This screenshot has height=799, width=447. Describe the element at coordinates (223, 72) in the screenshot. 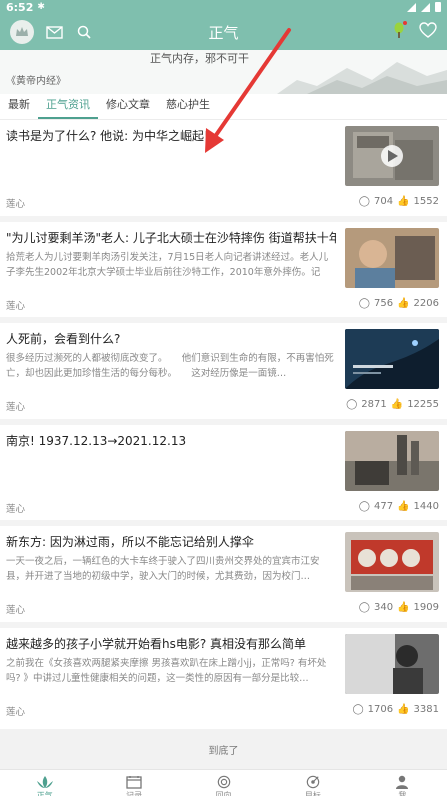

I see `quote-banner: 正气内存，邪不可干 《黄帝内经》` at that location.